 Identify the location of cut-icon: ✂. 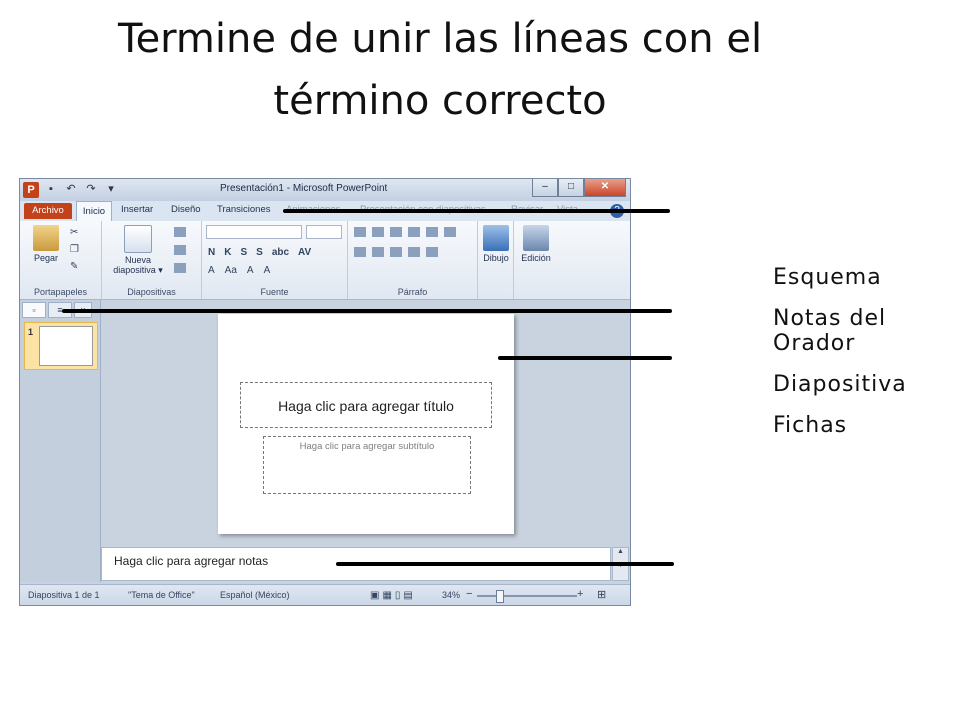
(74, 232).